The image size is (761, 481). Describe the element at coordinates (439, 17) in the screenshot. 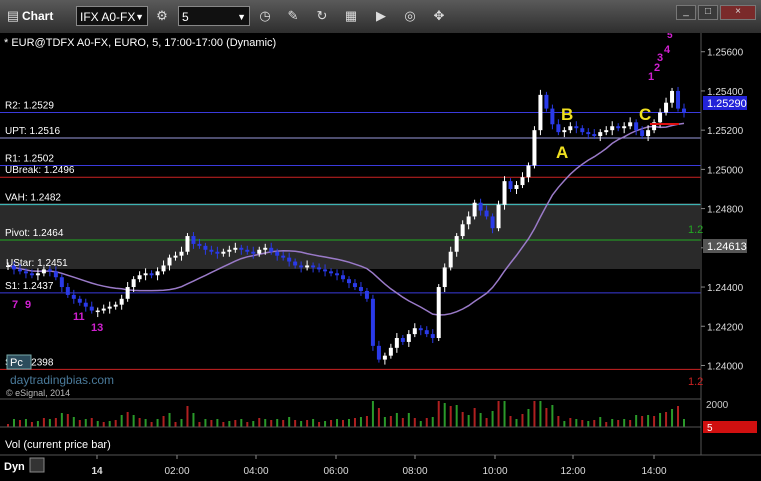

I see `tools-icon: ✥` at that location.